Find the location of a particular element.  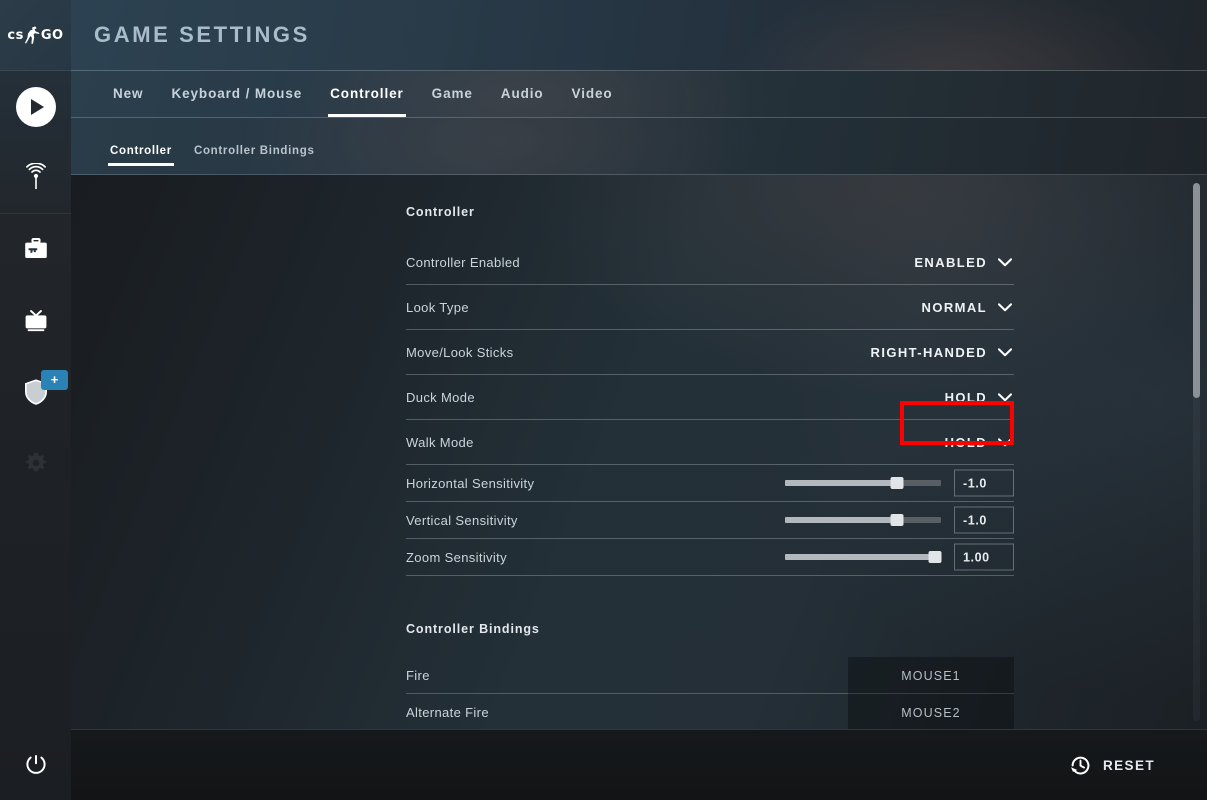

slider-zoom-sensitivity is located at coordinates (863, 557).